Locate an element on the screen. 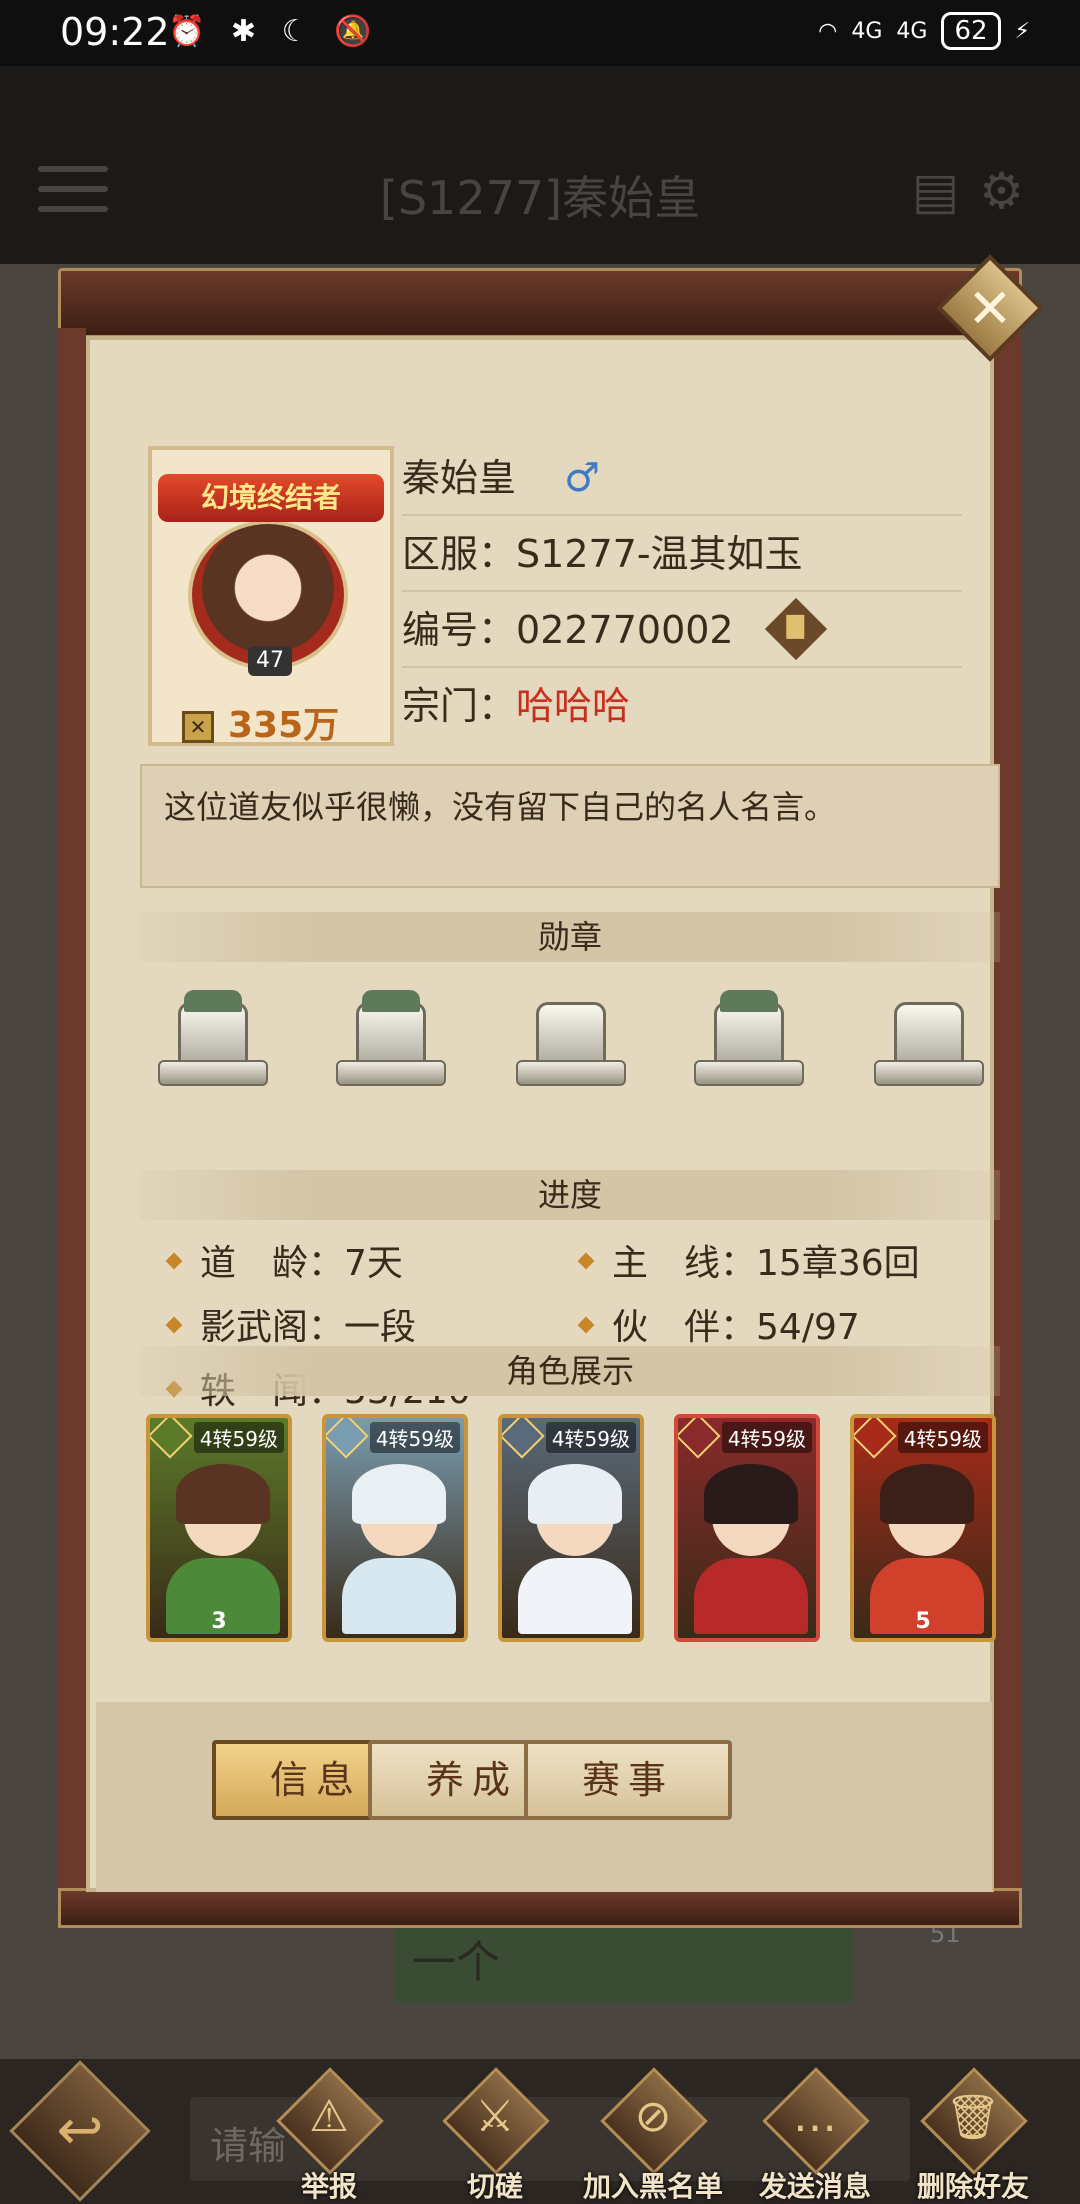 The height and width of the screenshot is (2204, 1080). blacklist-button: ⊘ 加入黑名单 is located at coordinates (653, 2135).